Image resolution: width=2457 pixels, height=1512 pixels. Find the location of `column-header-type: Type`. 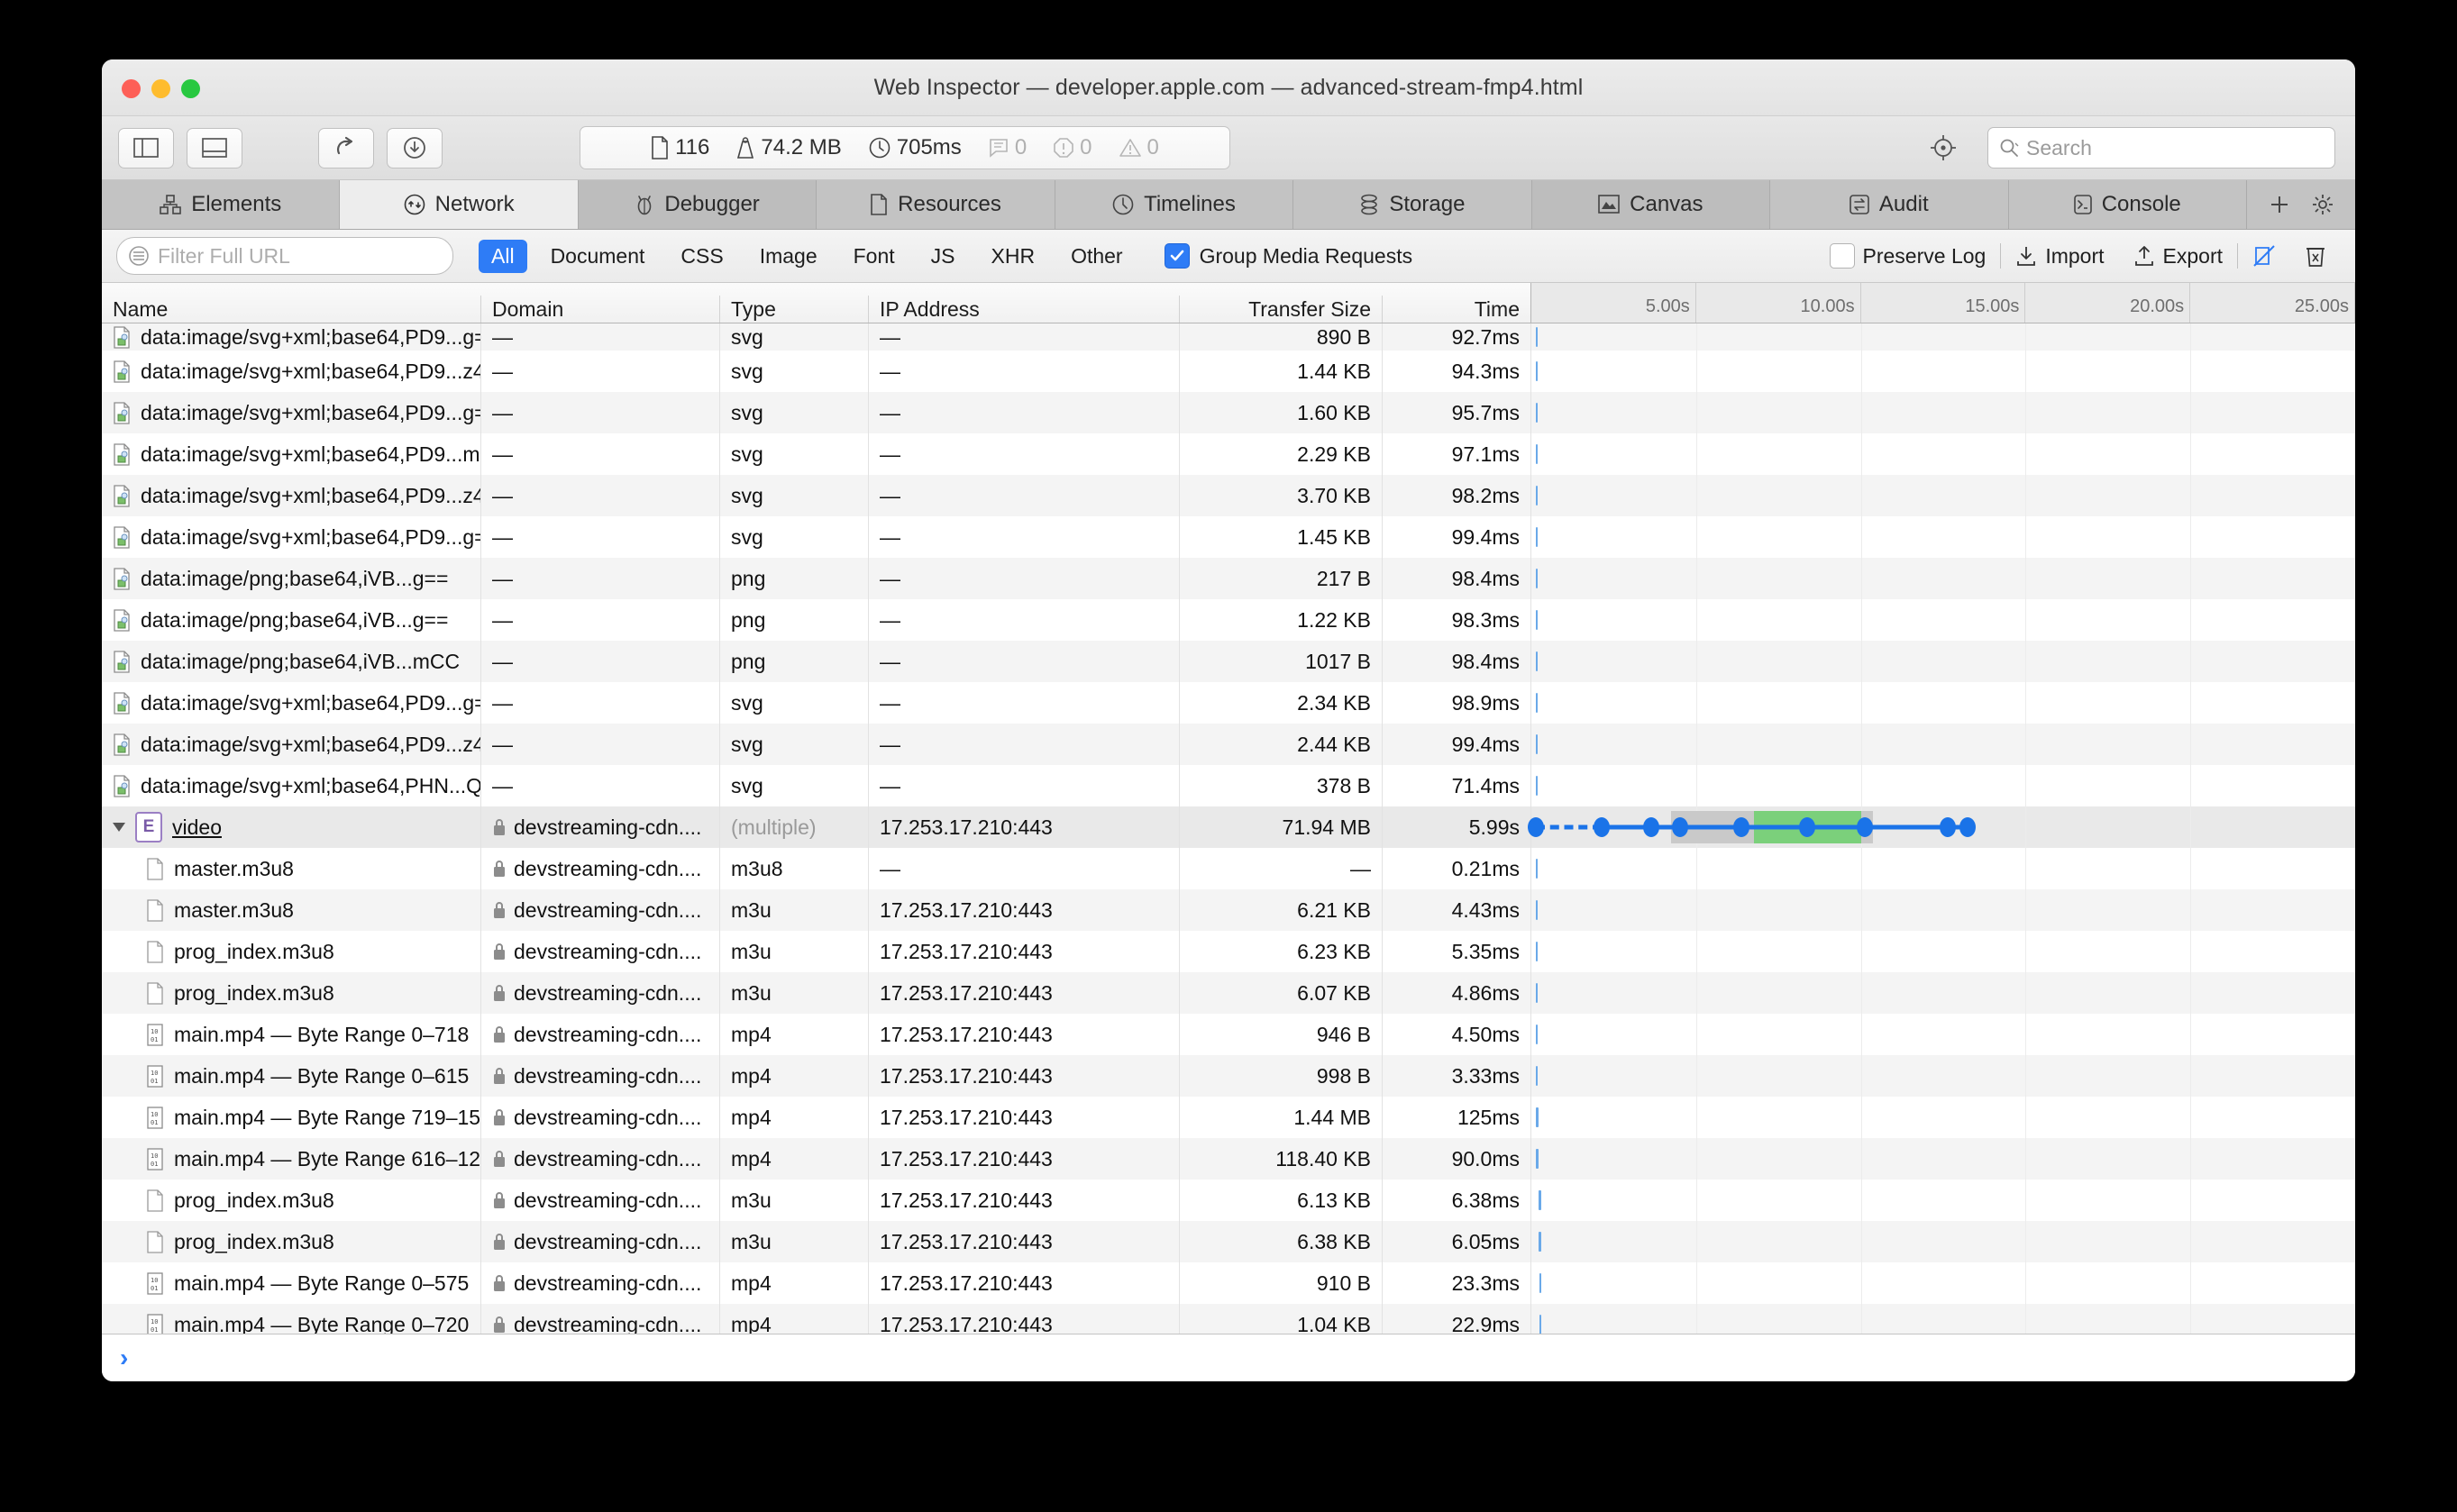

column-header-type: Type is located at coordinates (793, 309).